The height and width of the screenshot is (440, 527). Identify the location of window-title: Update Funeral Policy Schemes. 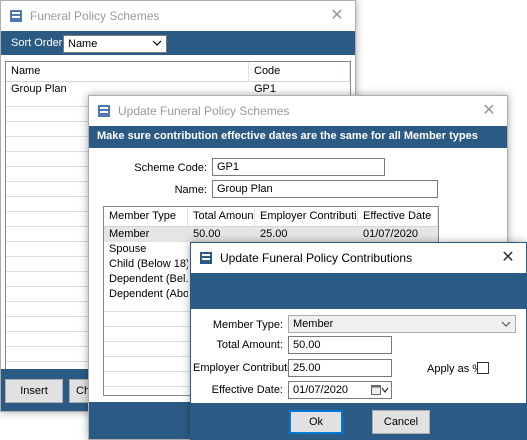
(204, 111).